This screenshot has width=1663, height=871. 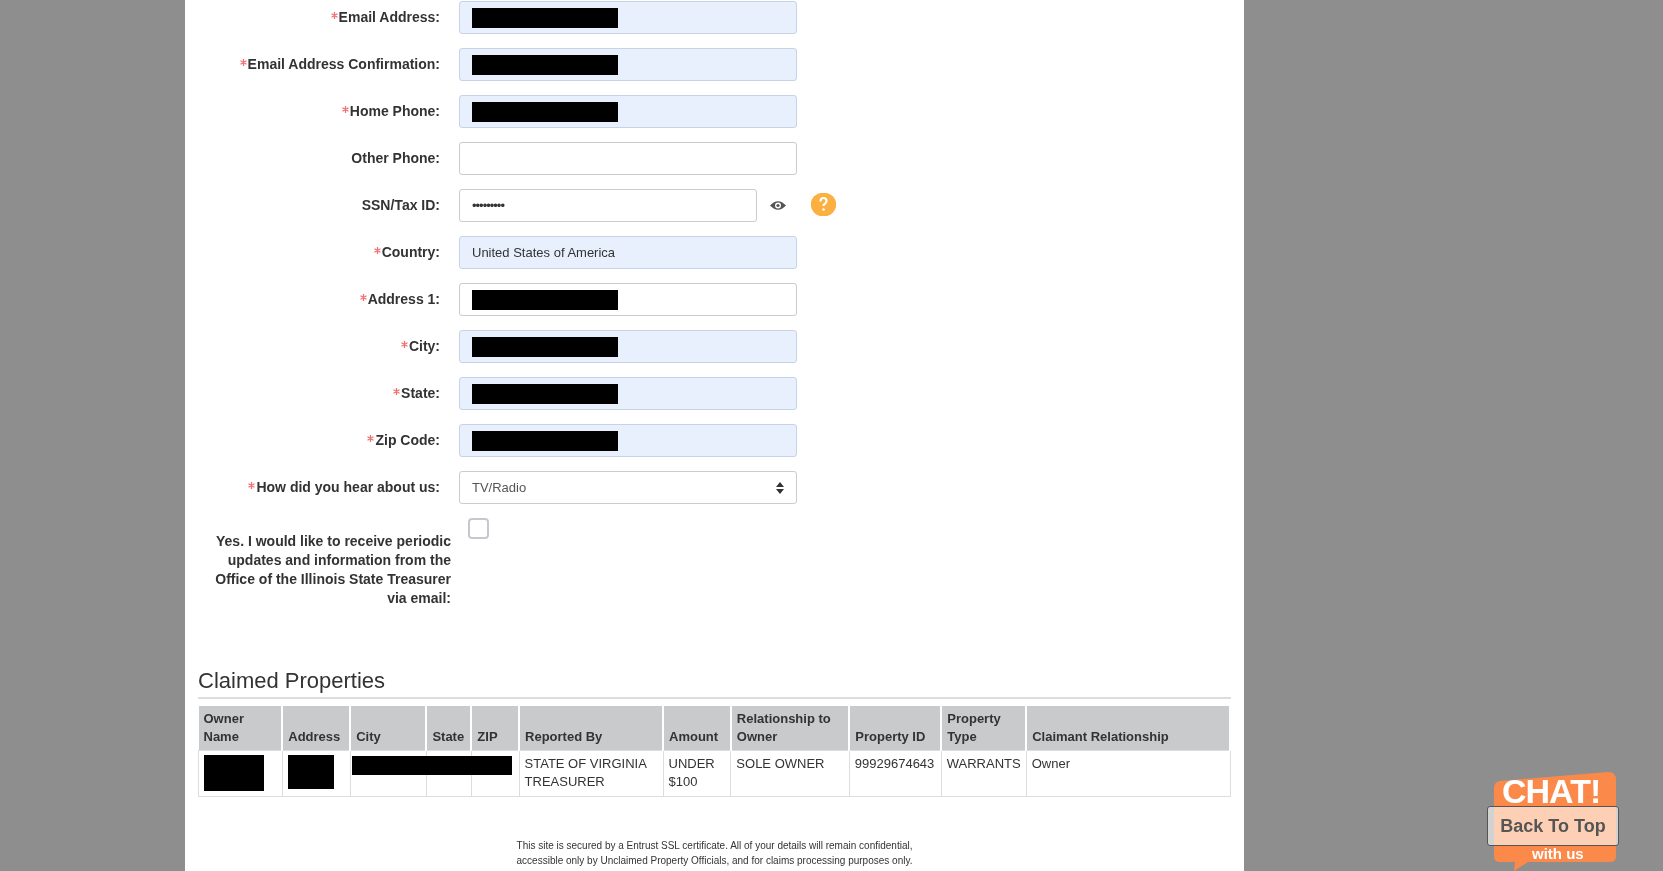 I want to click on field-label: Email Address Confirmation:, so click(x=339, y=64).